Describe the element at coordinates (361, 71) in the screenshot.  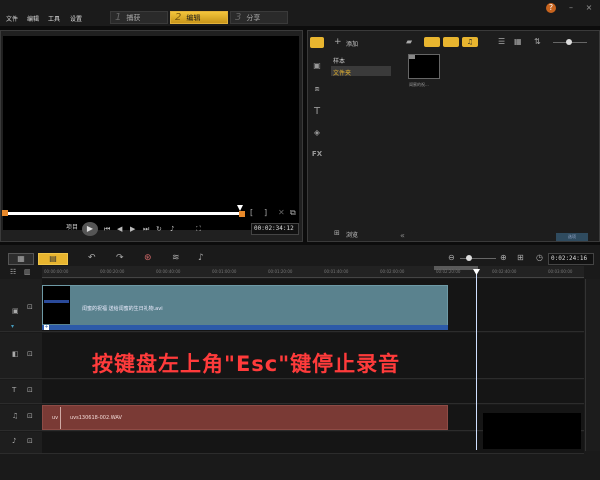
I see `folder-item-folder: 文件夹` at that location.